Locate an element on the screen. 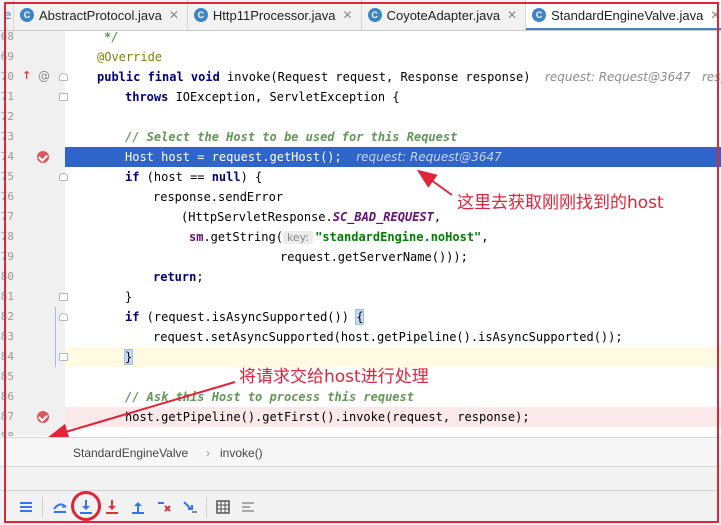  keyword: public final void is located at coordinates (158, 77).